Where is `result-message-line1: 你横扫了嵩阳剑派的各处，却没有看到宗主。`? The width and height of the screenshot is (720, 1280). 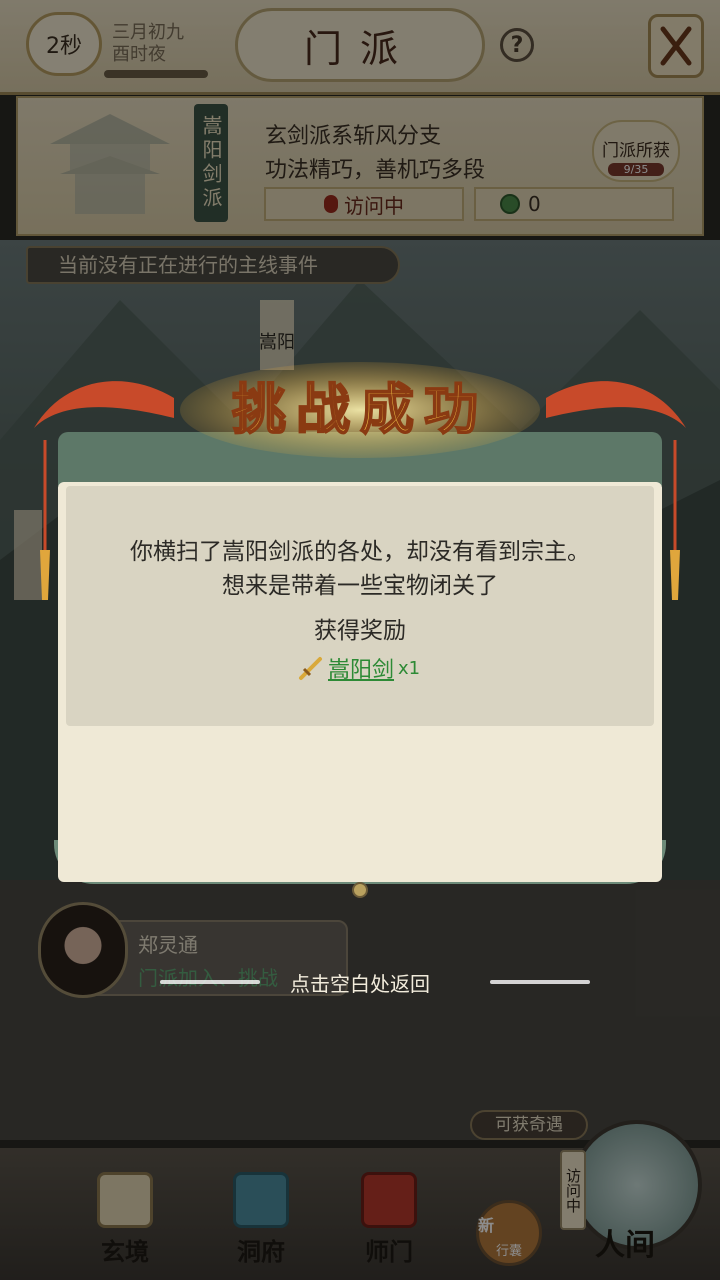 result-message-line1: 你横扫了嵩阳剑派的各处，却没有看到宗主。 is located at coordinates (360, 552).